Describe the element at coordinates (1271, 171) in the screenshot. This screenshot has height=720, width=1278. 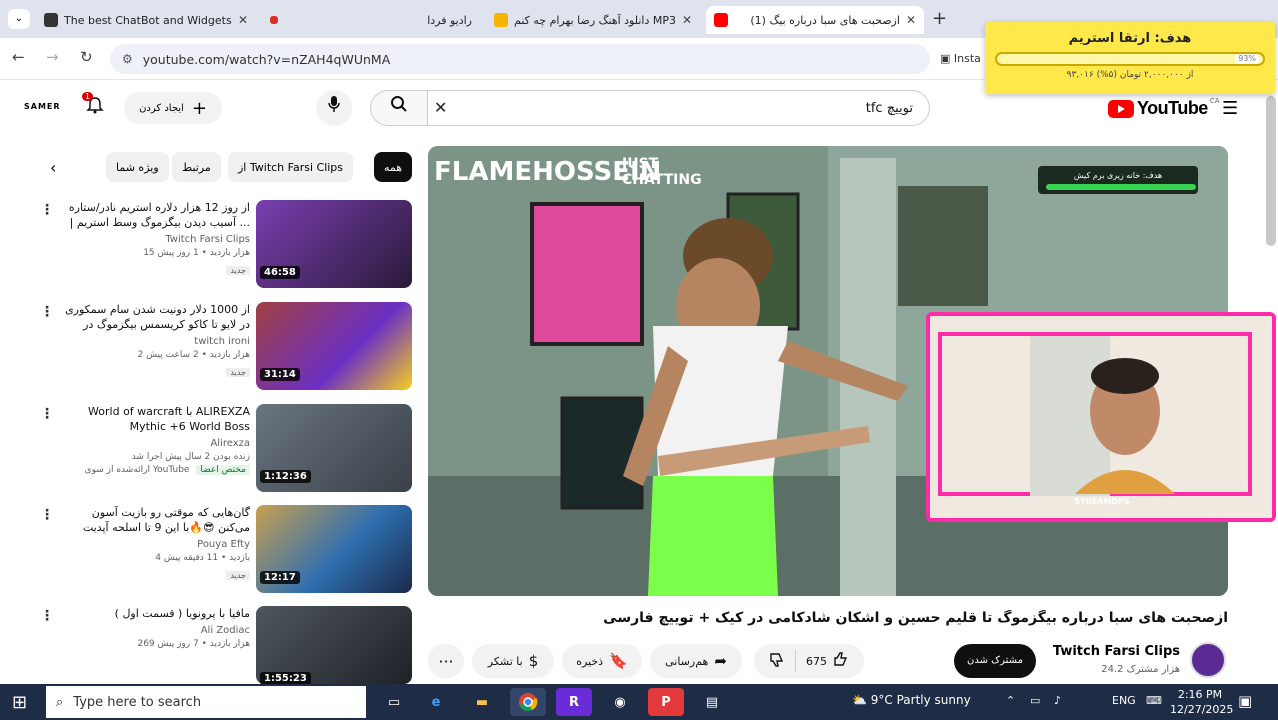
I see `page-scrollbar` at that location.